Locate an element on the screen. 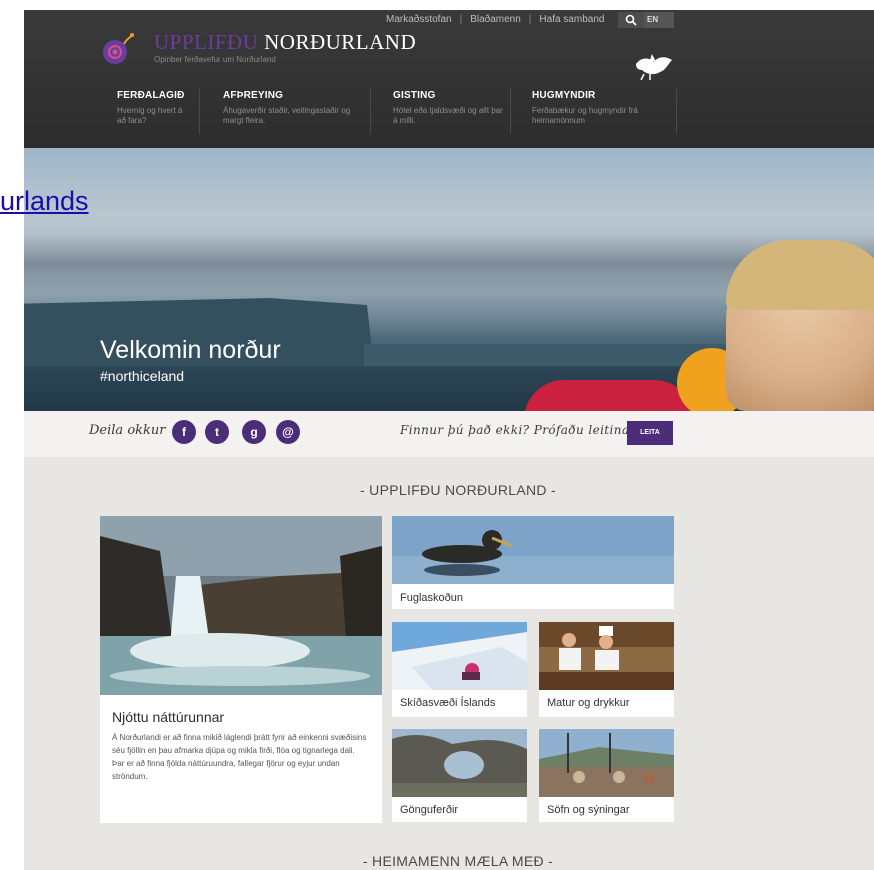 The width and height of the screenshot is (874, 870). card-hiking: Gönguferðir is located at coordinates (459, 775).